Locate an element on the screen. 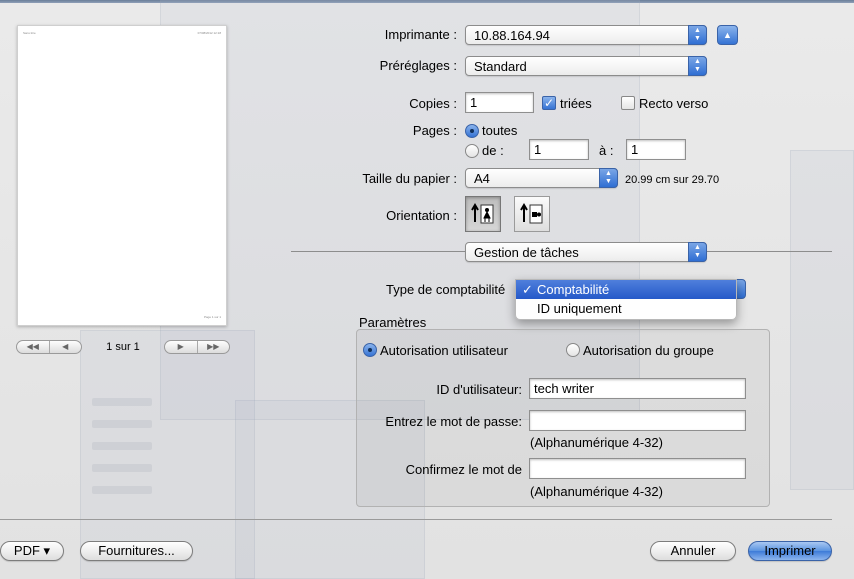 Image resolution: width=854 pixels, height=579 pixels. triangle-up-icon: ▲ is located at coordinates (727, 35).